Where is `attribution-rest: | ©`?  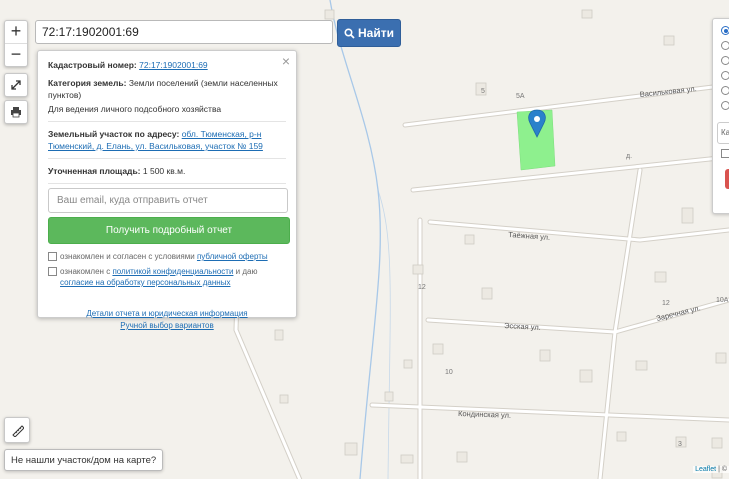
attribution-rest: | © is located at coordinates (722, 469).